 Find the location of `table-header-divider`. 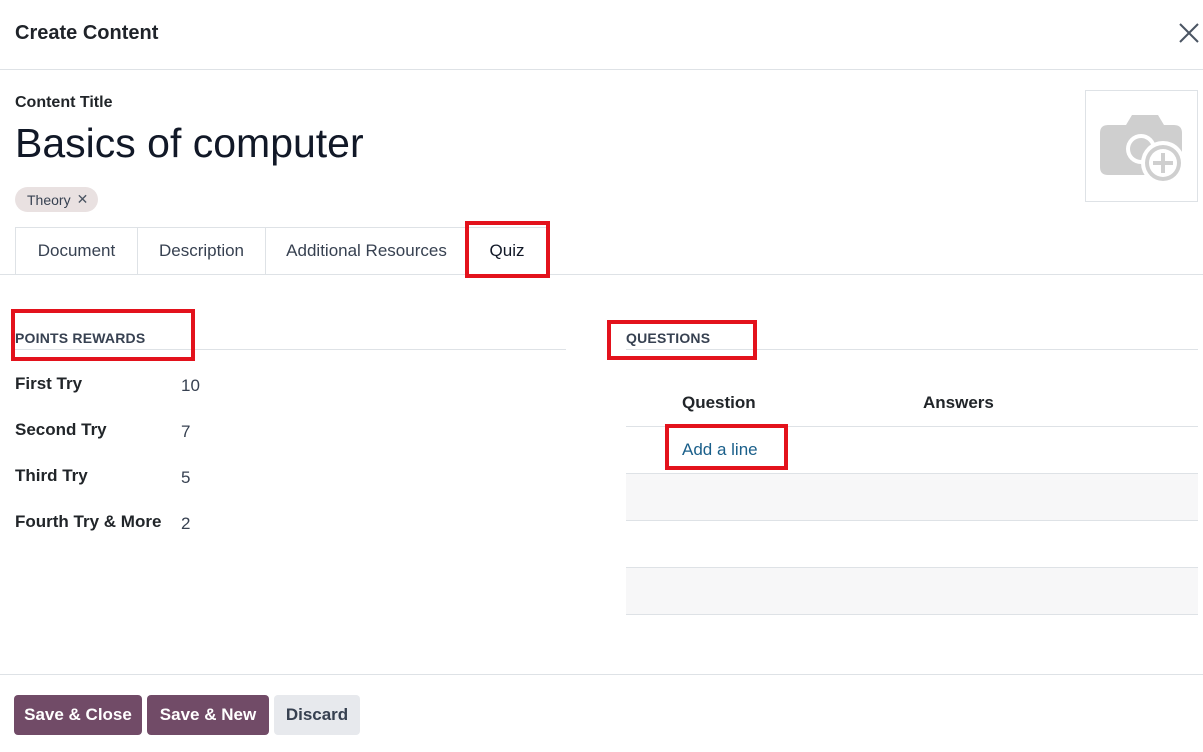

table-header-divider is located at coordinates (912, 426).